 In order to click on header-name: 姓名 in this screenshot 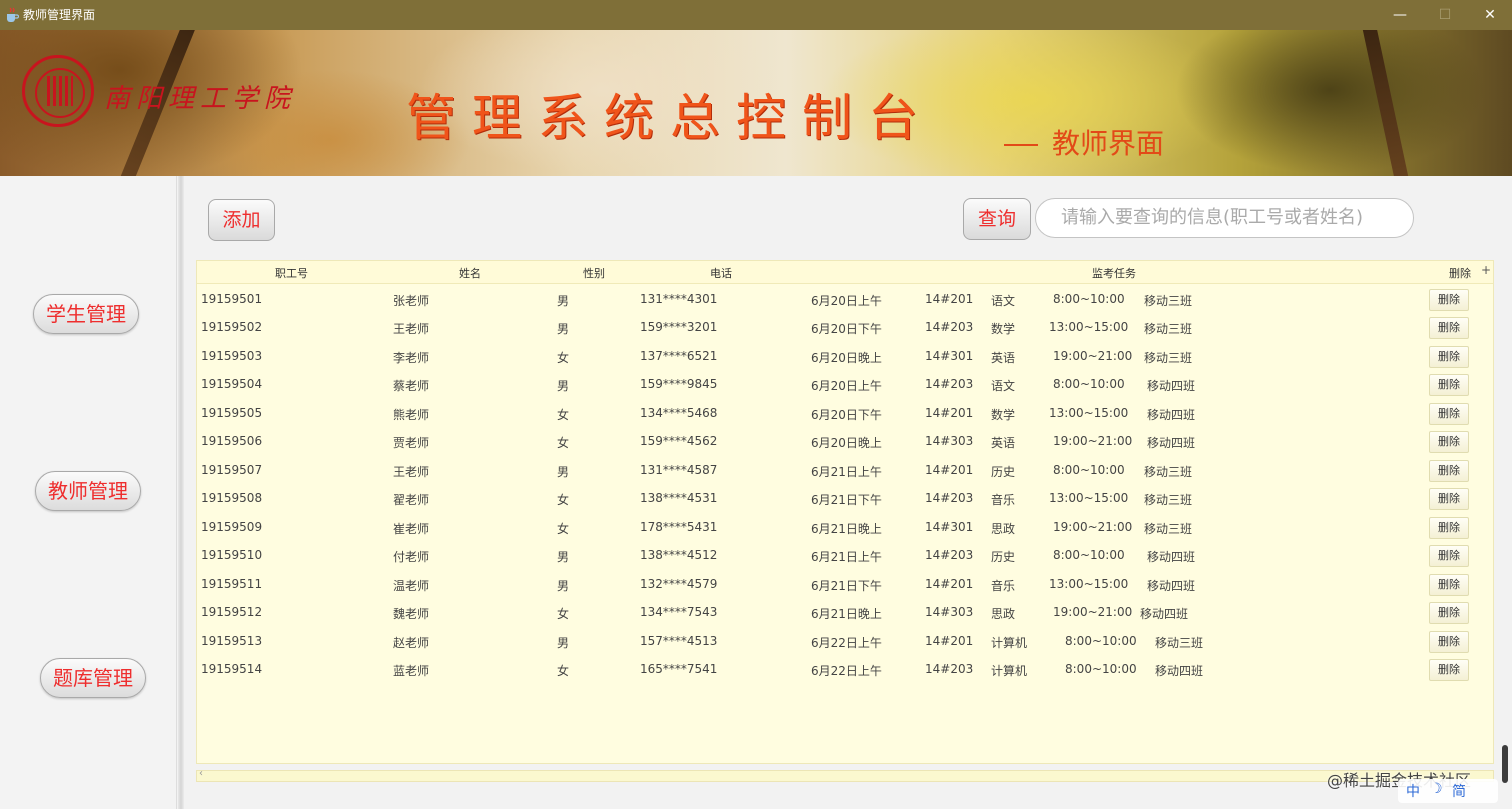, I will do `click(470, 273)`.